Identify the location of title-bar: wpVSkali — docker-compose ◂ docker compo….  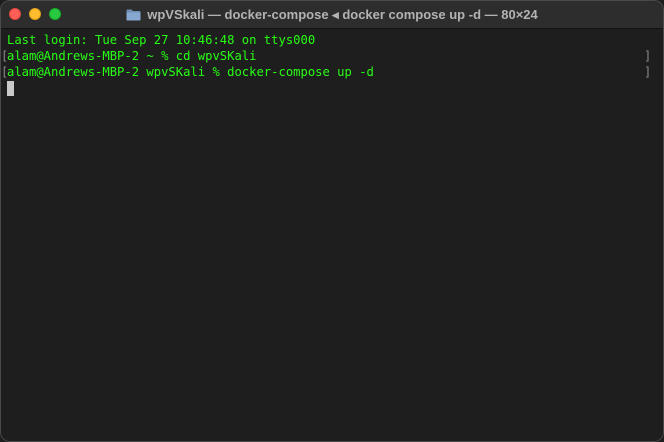
(332, 15).